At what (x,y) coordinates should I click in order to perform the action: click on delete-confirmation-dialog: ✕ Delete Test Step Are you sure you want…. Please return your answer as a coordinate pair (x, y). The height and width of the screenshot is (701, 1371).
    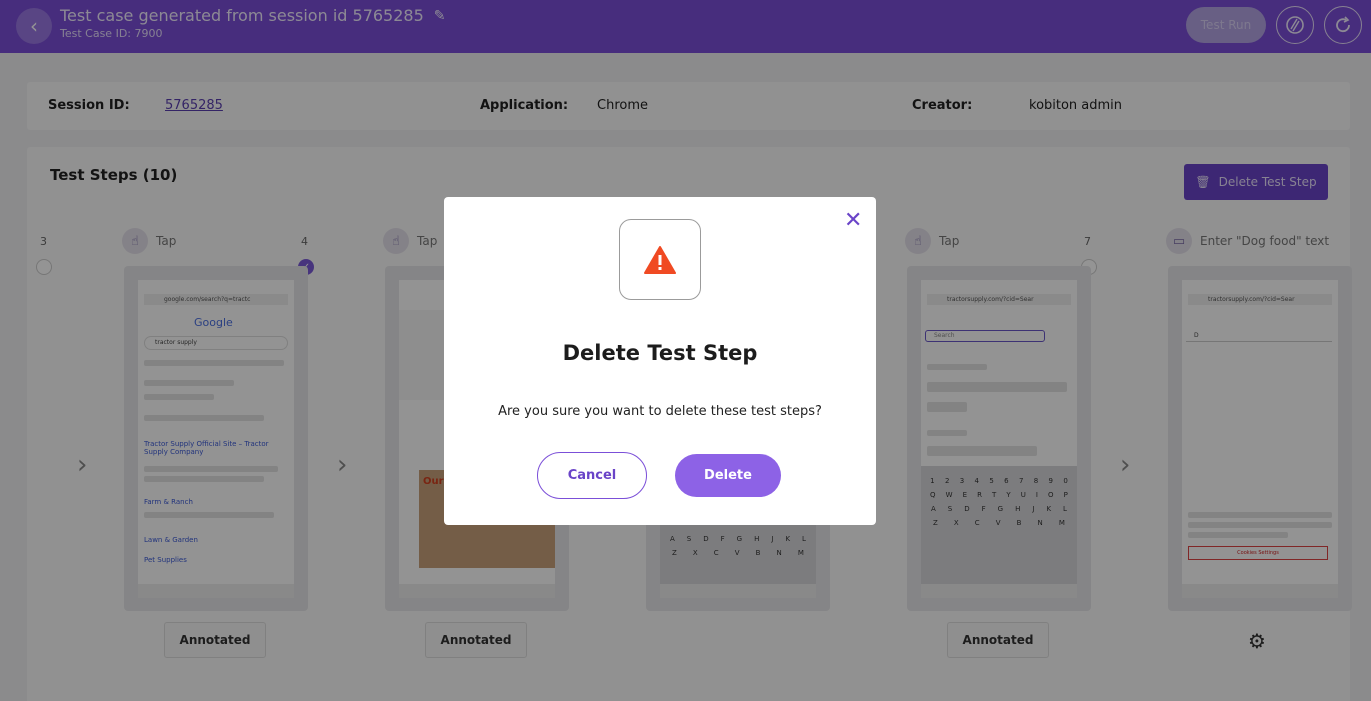
    Looking at the image, I should click on (660, 361).